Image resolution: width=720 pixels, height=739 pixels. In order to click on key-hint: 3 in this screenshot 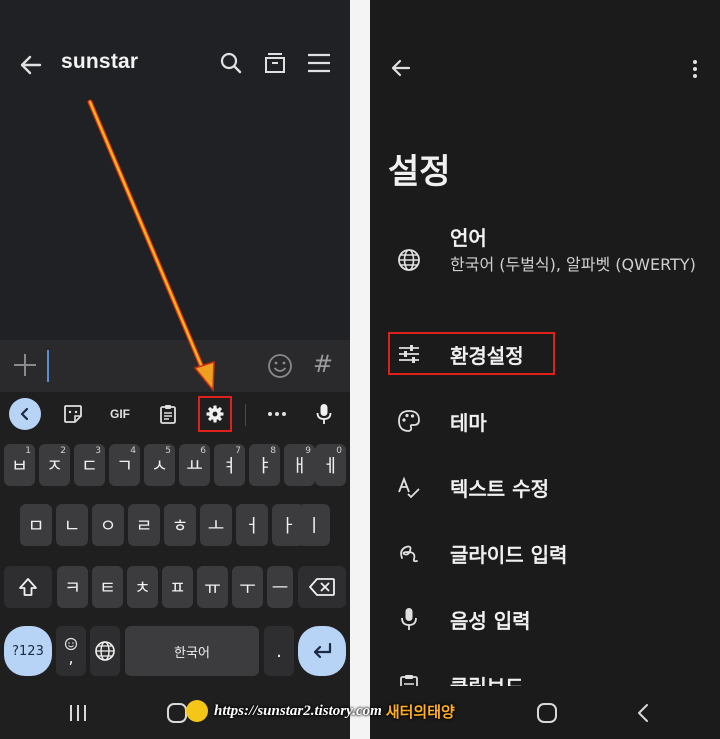, I will do `click(98, 451)`.